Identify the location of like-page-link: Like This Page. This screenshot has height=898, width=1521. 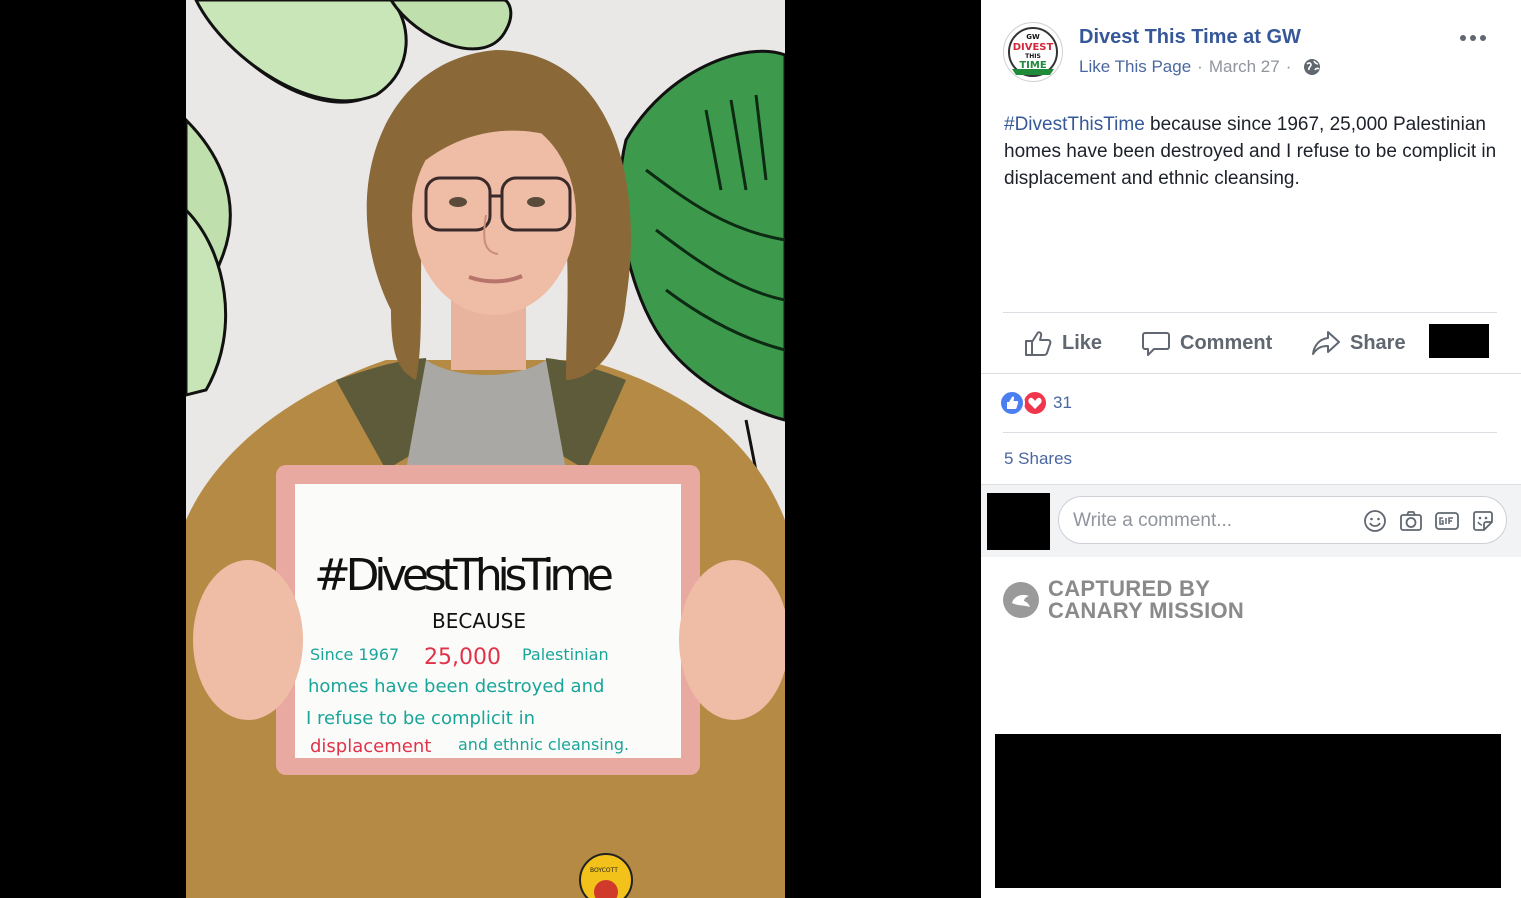
(1135, 67).